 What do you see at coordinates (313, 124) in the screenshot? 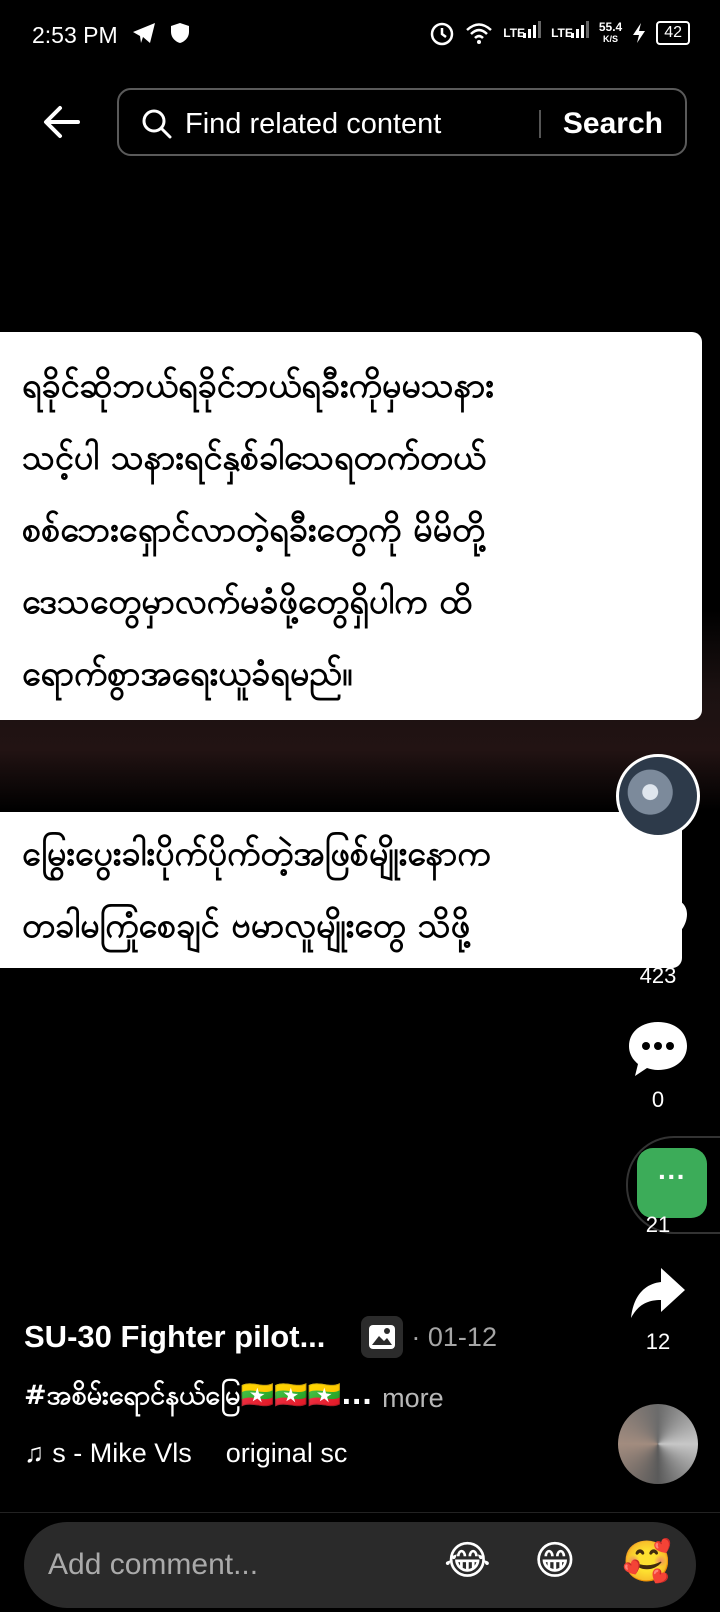
I see `search-placeholder: Find related content` at bounding box center [313, 124].